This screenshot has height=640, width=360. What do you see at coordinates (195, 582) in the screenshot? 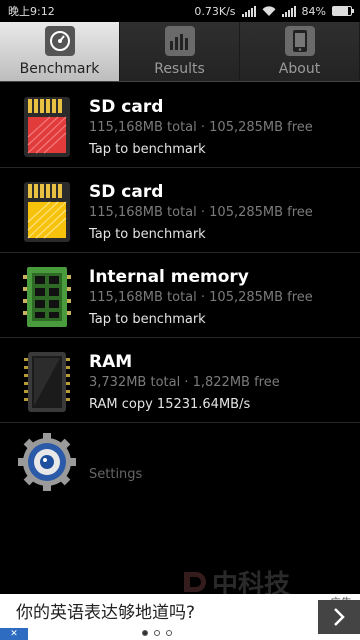
I see `watermark-logo-icon` at bounding box center [195, 582].